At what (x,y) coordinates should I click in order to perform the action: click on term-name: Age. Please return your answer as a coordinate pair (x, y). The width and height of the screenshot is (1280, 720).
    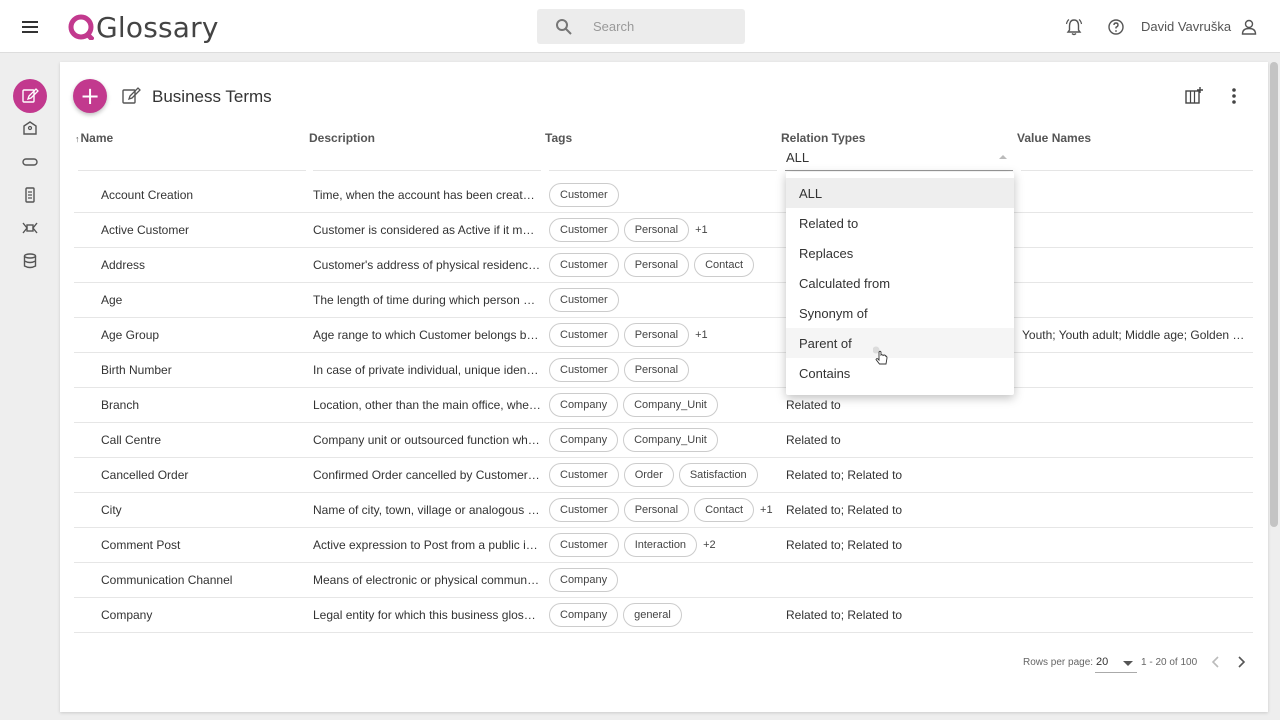
    Looking at the image, I should click on (111, 300).